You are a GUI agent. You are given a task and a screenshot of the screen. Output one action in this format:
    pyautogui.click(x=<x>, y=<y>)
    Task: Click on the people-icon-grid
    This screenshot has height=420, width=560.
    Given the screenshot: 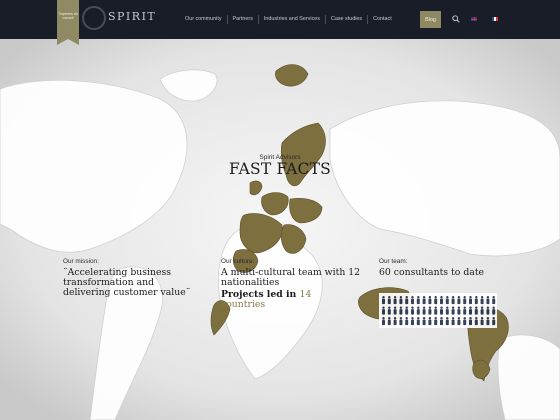 What is the action you would take?
    pyautogui.click(x=438, y=310)
    